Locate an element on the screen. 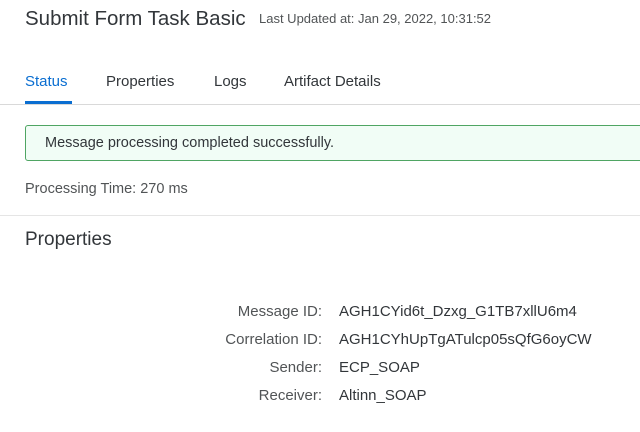 The image size is (640, 432). property-label: Receiver: is located at coordinates (290, 395).